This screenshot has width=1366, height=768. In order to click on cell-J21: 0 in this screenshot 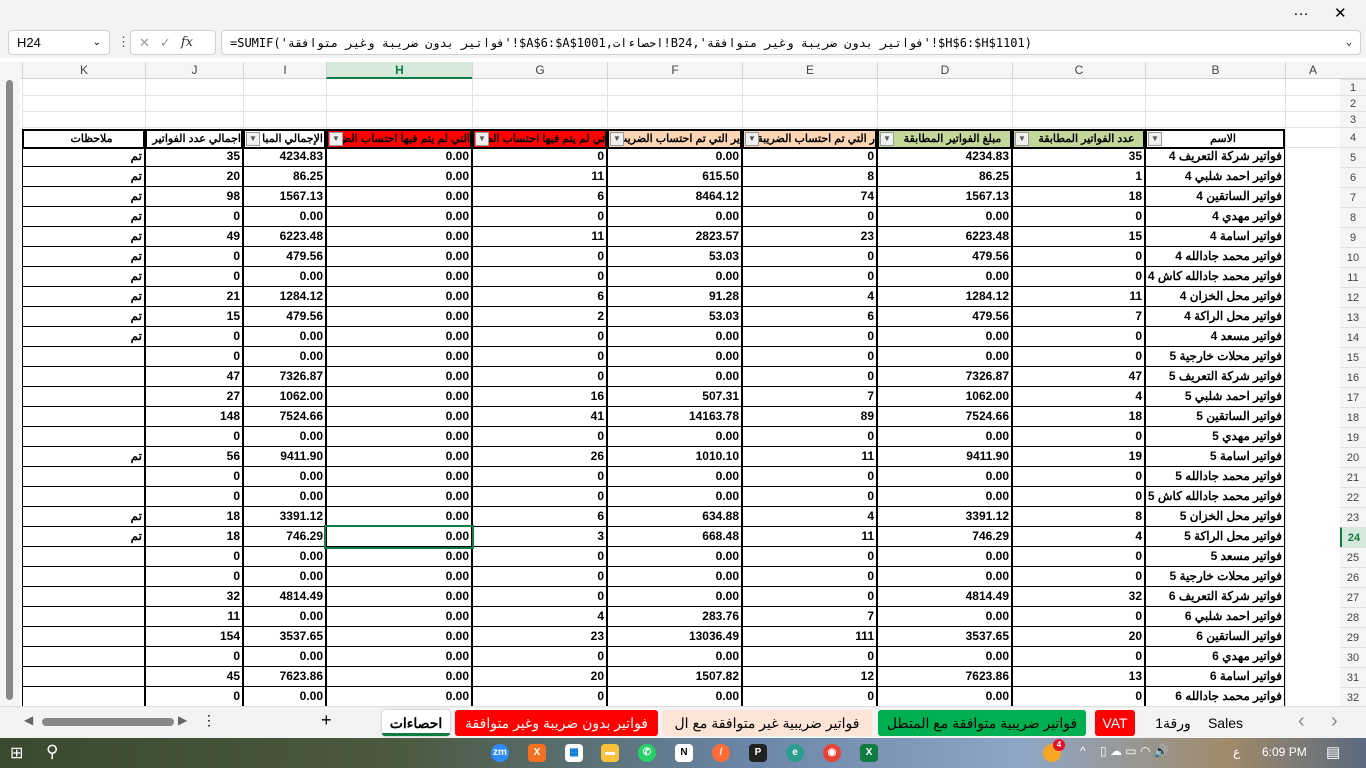, I will do `click(194, 477)`.